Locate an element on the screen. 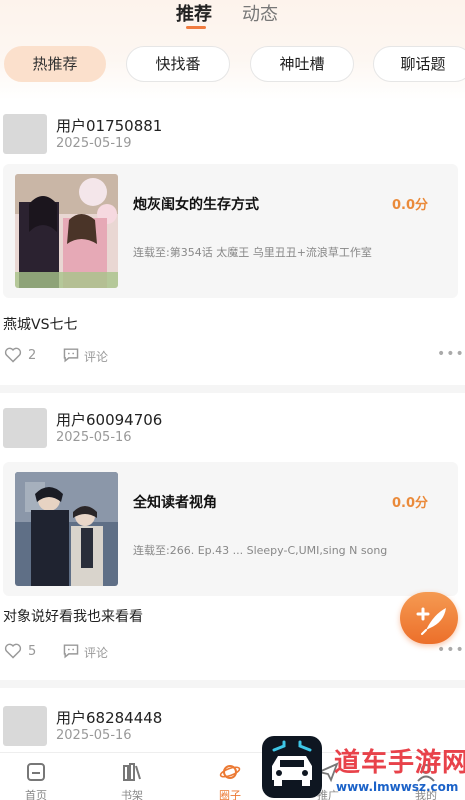 The image size is (465, 800). watermark-url: www.lmwwsz.com is located at coordinates (397, 787).